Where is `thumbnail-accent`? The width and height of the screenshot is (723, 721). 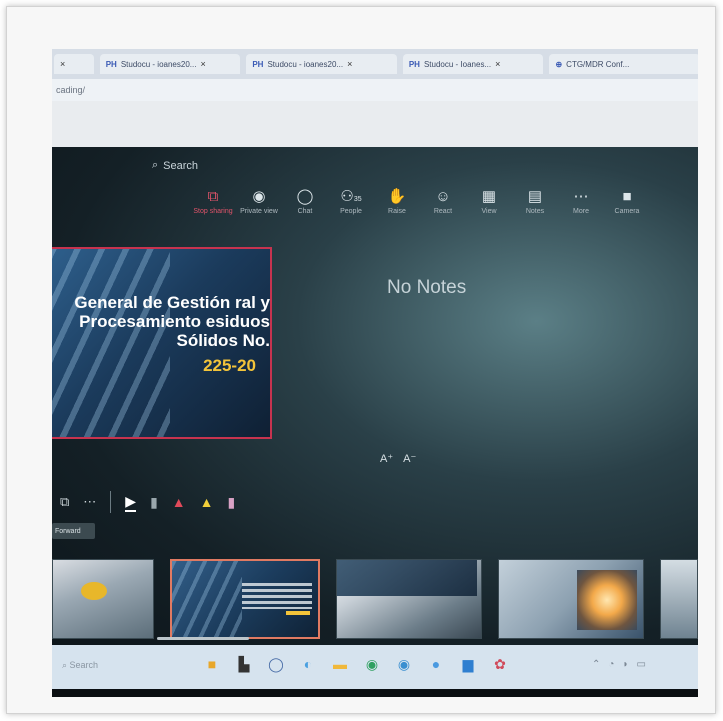
thumbnail-accent is located at coordinates (298, 613).